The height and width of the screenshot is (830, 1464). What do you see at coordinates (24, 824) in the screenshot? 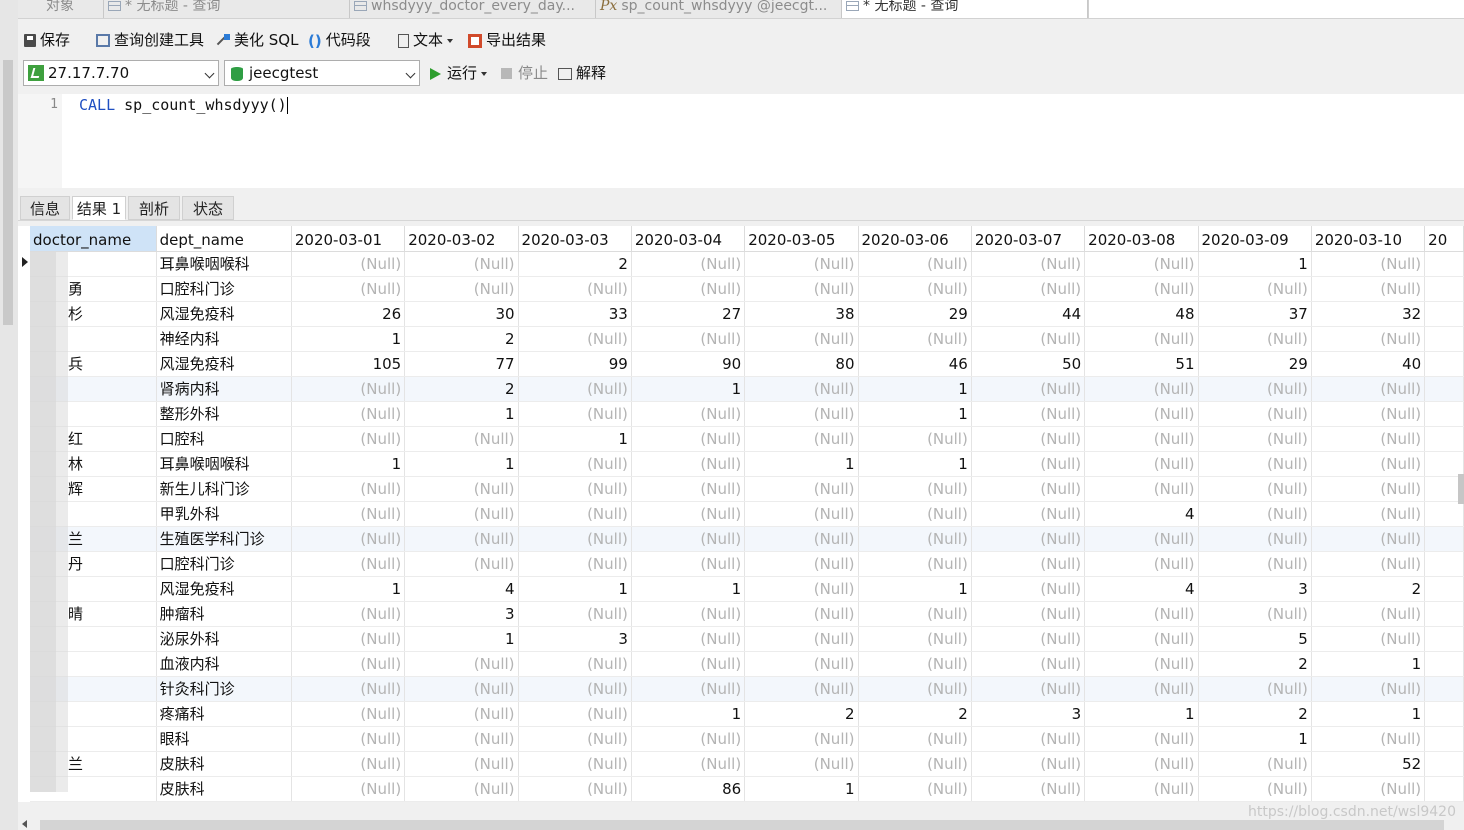
I see `chevron-left-icon` at bounding box center [24, 824].